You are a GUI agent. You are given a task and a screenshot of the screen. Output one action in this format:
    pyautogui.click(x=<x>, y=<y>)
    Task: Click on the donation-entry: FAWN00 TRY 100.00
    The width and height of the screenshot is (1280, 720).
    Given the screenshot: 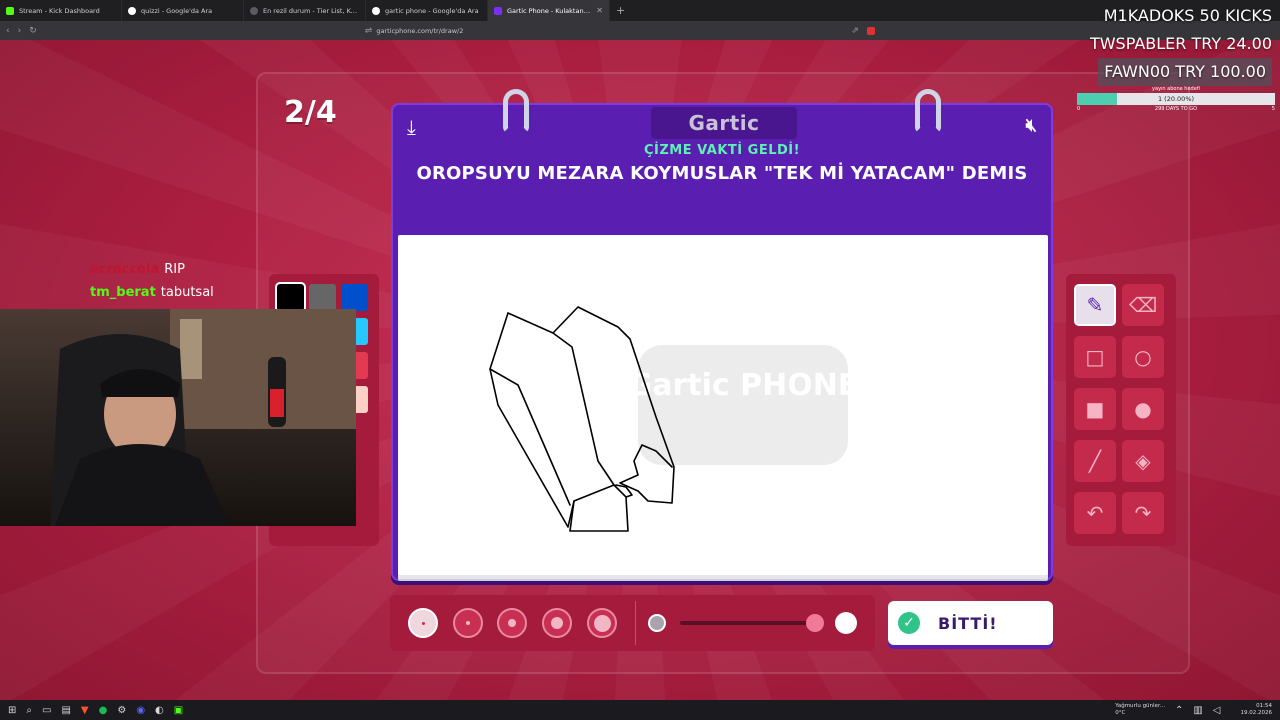 What is the action you would take?
    pyautogui.click(x=1185, y=72)
    